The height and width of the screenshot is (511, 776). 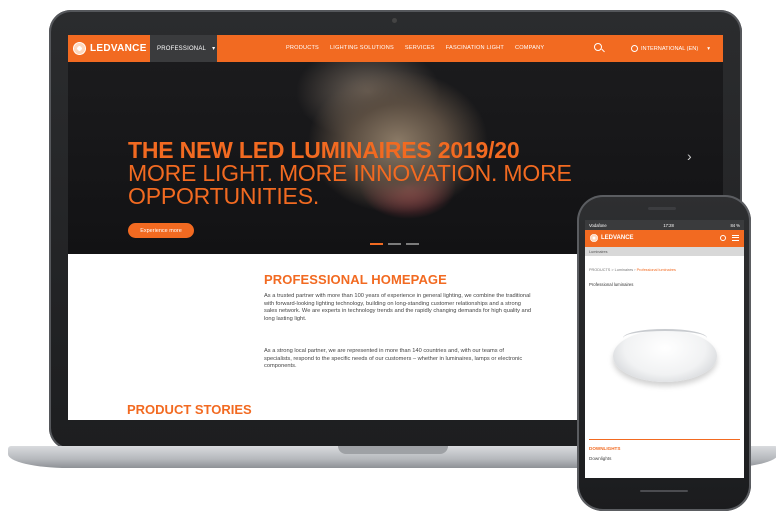 I want to click on chevron-right-icon: ›, so click(x=689, y=156).